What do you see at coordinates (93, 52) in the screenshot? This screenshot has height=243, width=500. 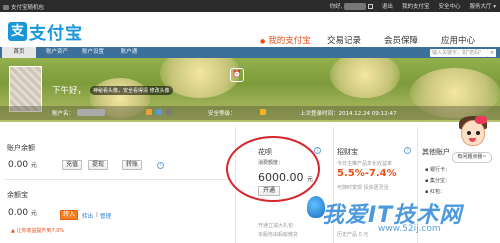 I see `tab-settings: 账户设置` at bounding box center [93, 52].